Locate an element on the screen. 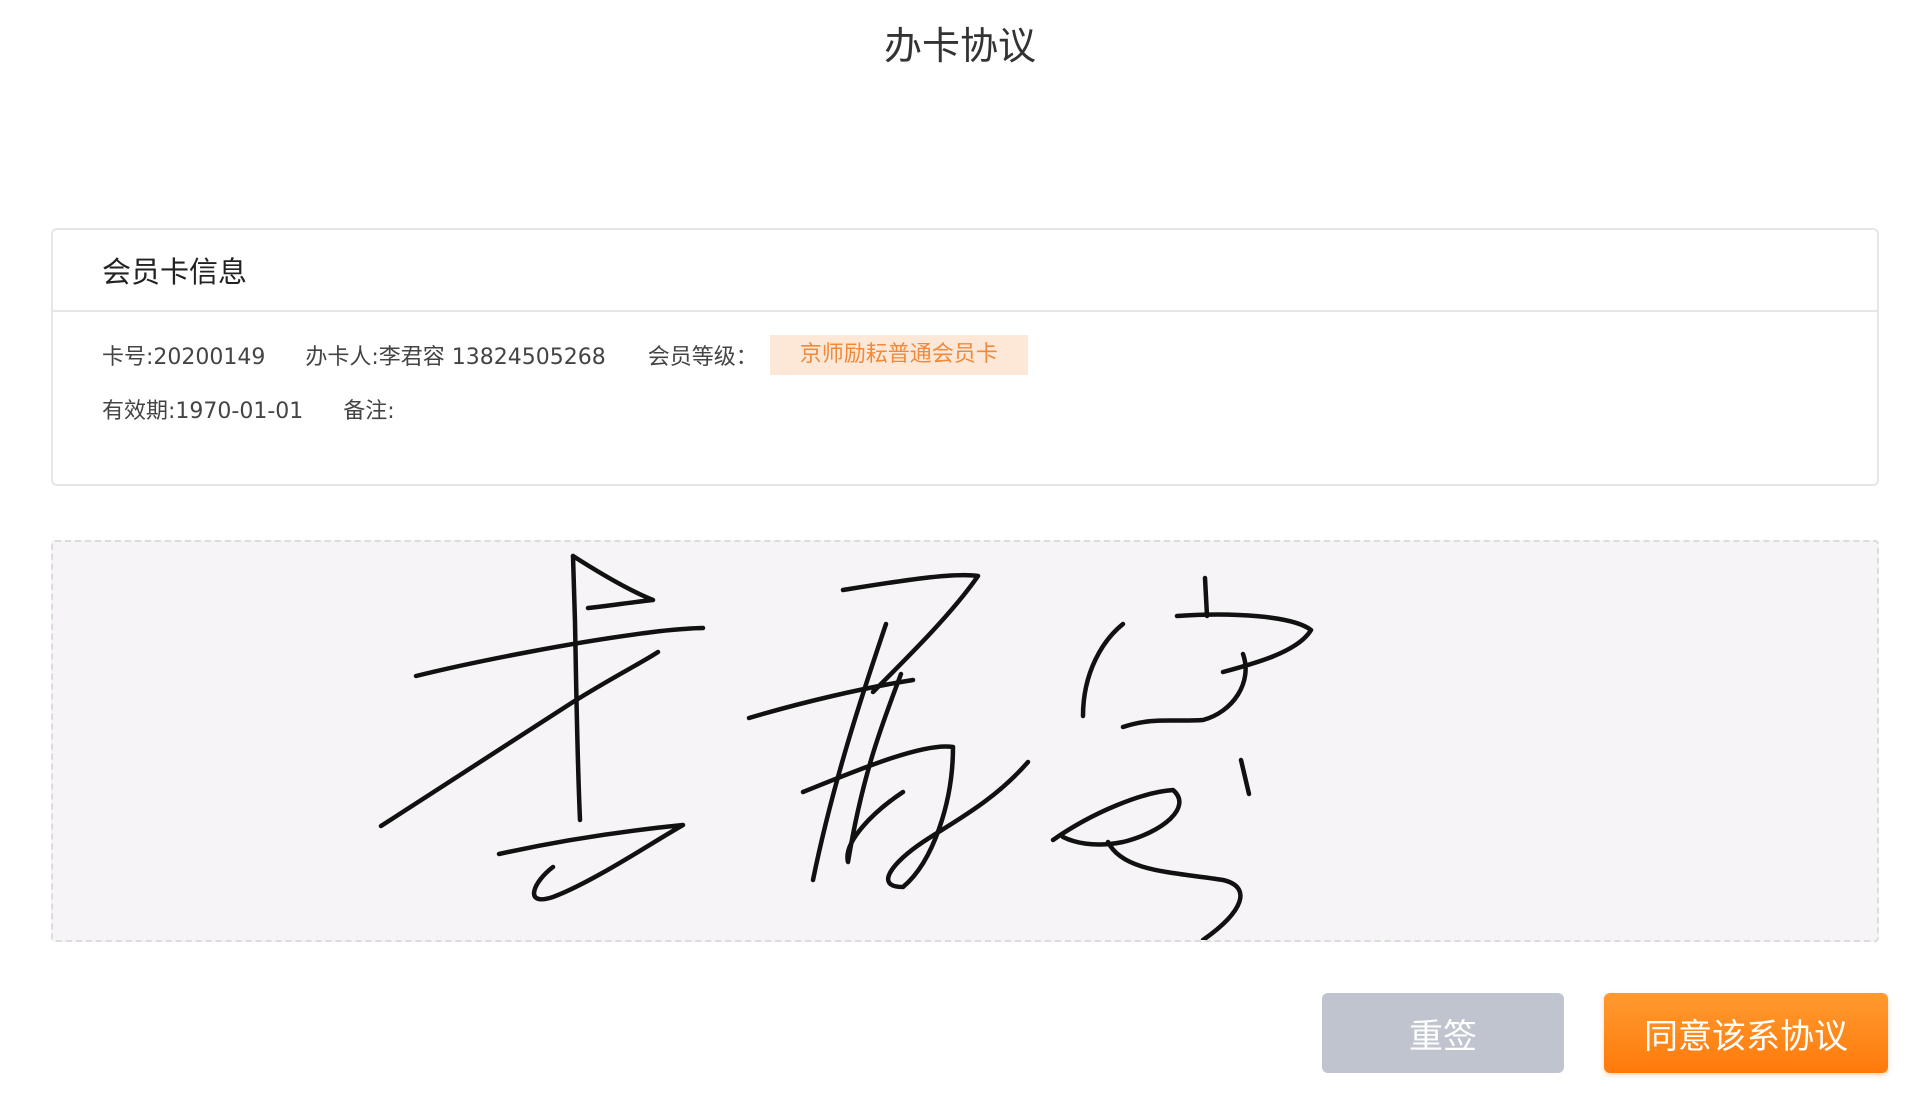 The image size is (1920, 1116). page-title: 办卡协议 is located at coordinates (959, 46).